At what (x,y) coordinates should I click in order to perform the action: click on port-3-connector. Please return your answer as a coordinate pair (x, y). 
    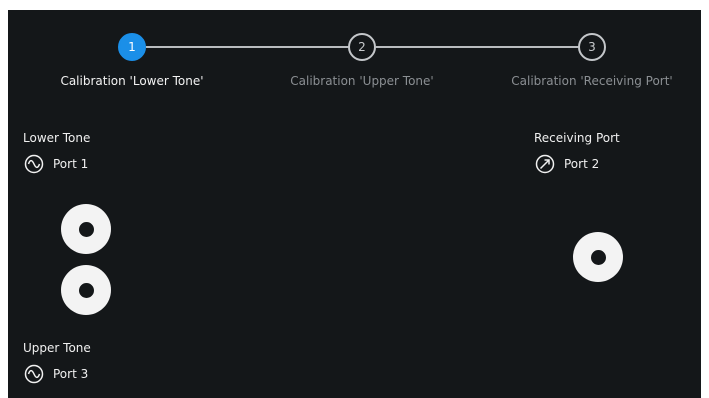
    Looking at the image, I should click on (86, 290).